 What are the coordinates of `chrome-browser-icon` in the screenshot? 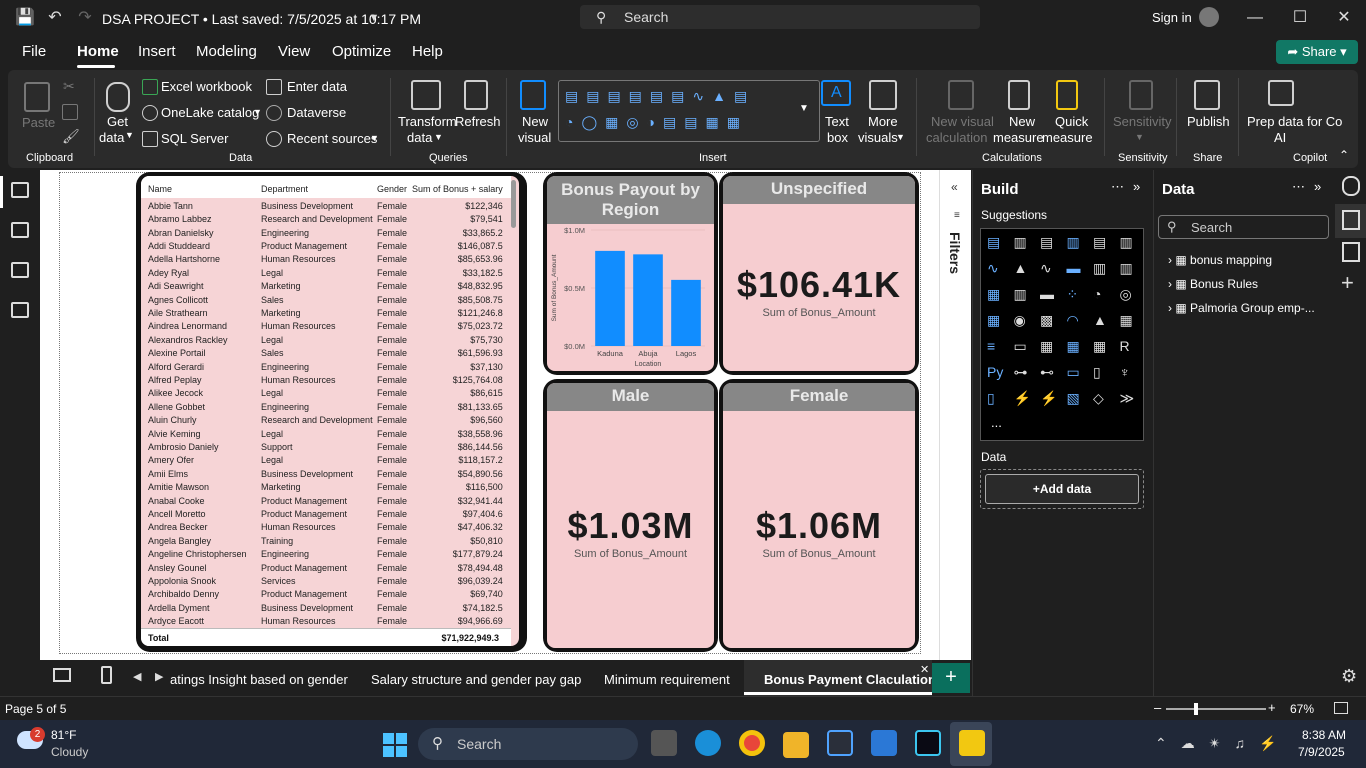 It's located at (752, 743).